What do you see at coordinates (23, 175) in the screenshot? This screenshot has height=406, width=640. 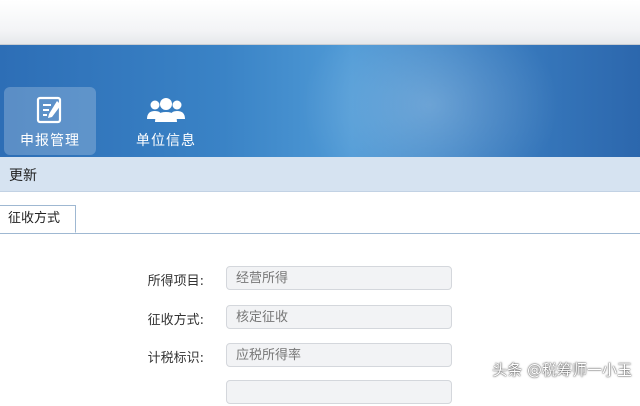 I see `update-button: 更新` at bounding box center [23, 175].